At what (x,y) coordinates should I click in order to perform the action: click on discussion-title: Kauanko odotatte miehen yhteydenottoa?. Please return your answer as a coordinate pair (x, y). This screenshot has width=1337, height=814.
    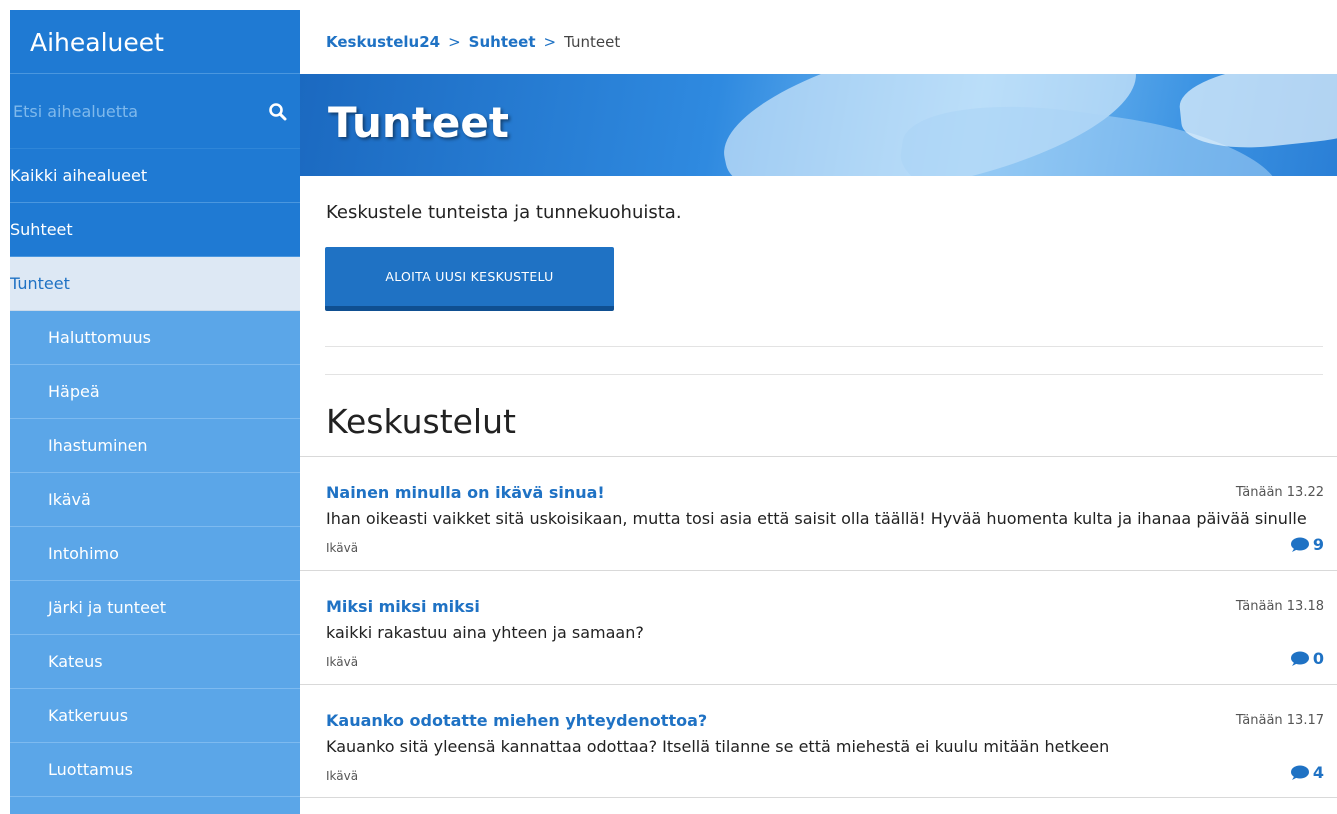
    Looking at the image, I should click on (516, 720).